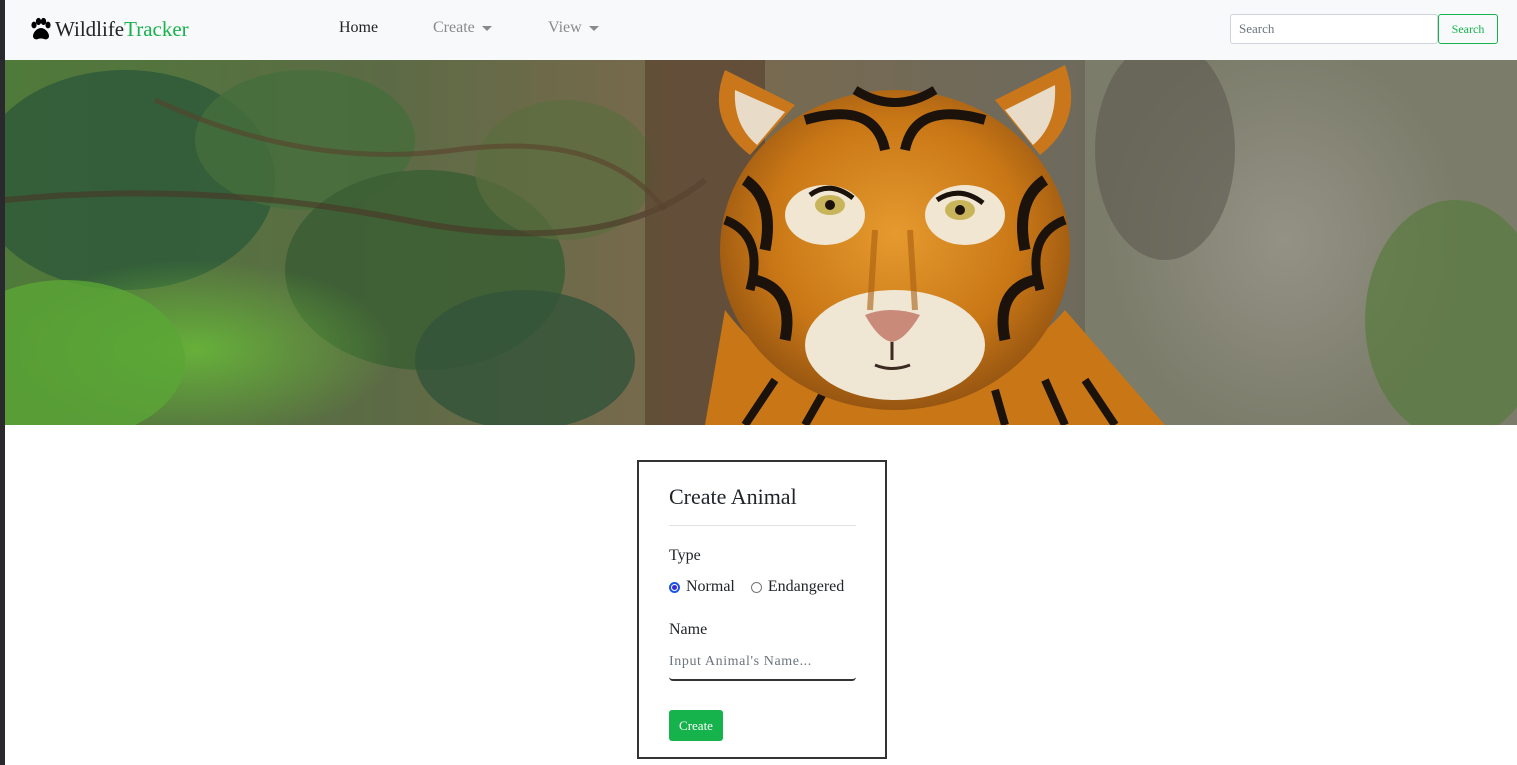 Image resolution: width=1517 pixels, height=765 pixels. I want to click on search-button: Search, so click(1468, 29).